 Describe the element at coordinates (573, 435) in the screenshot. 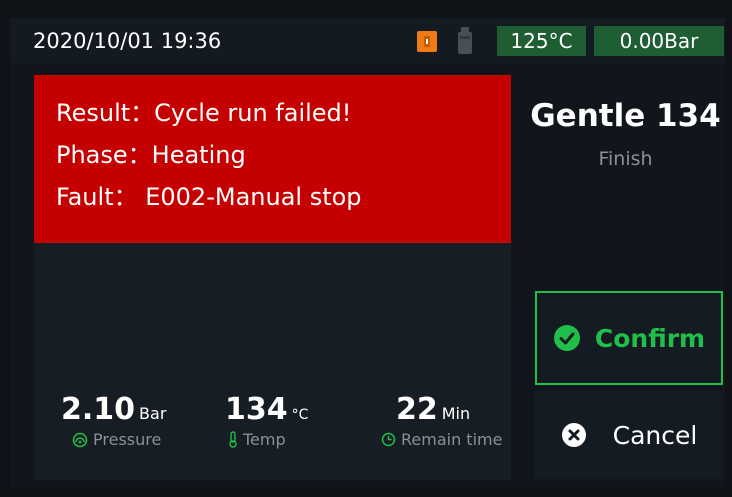

I see `close-circle-icon` at that location.